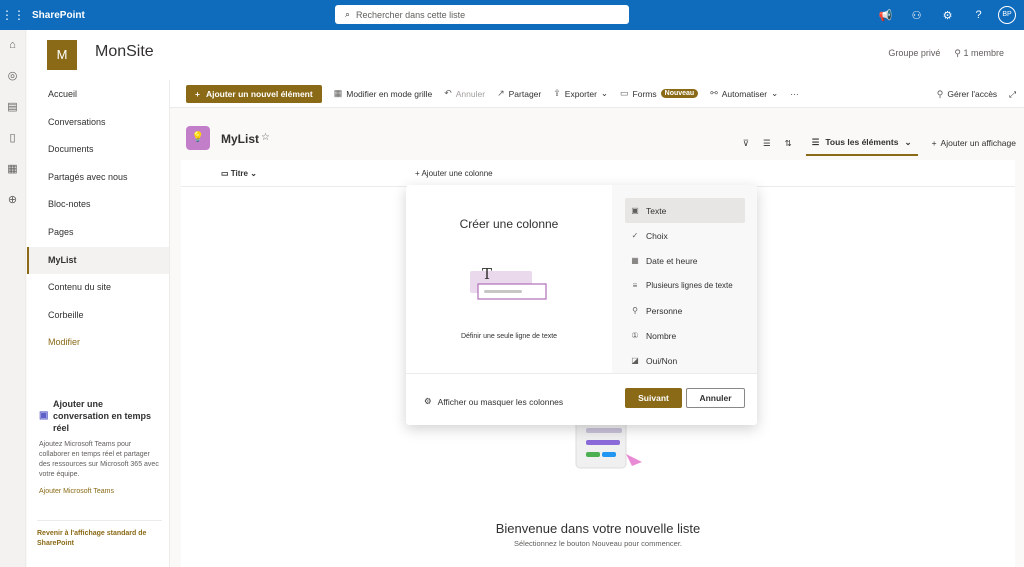  I want to click on news-icon: ▤, so click(12, 107).